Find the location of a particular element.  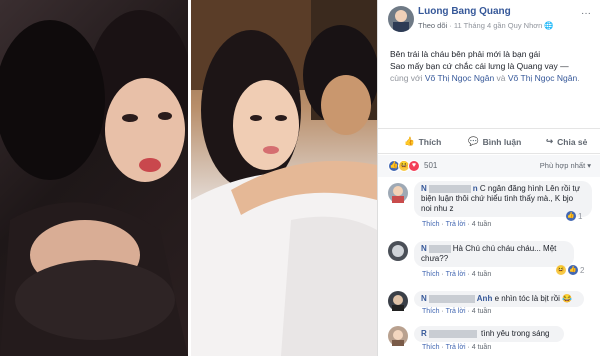

tag-and: và is located at coordinates (501, 78).